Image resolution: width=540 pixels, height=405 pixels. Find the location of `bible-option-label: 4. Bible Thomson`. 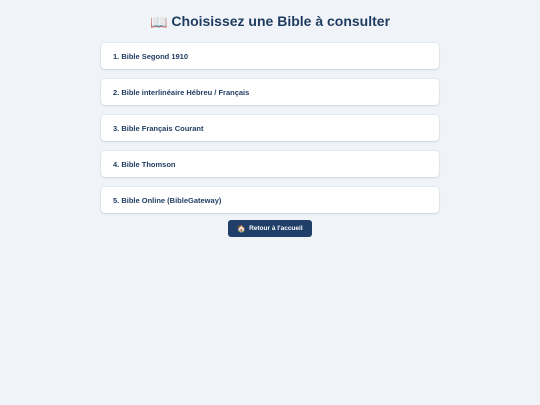

bible-option-label: 4. Bible Thomson is located at coordinates (144, 164).